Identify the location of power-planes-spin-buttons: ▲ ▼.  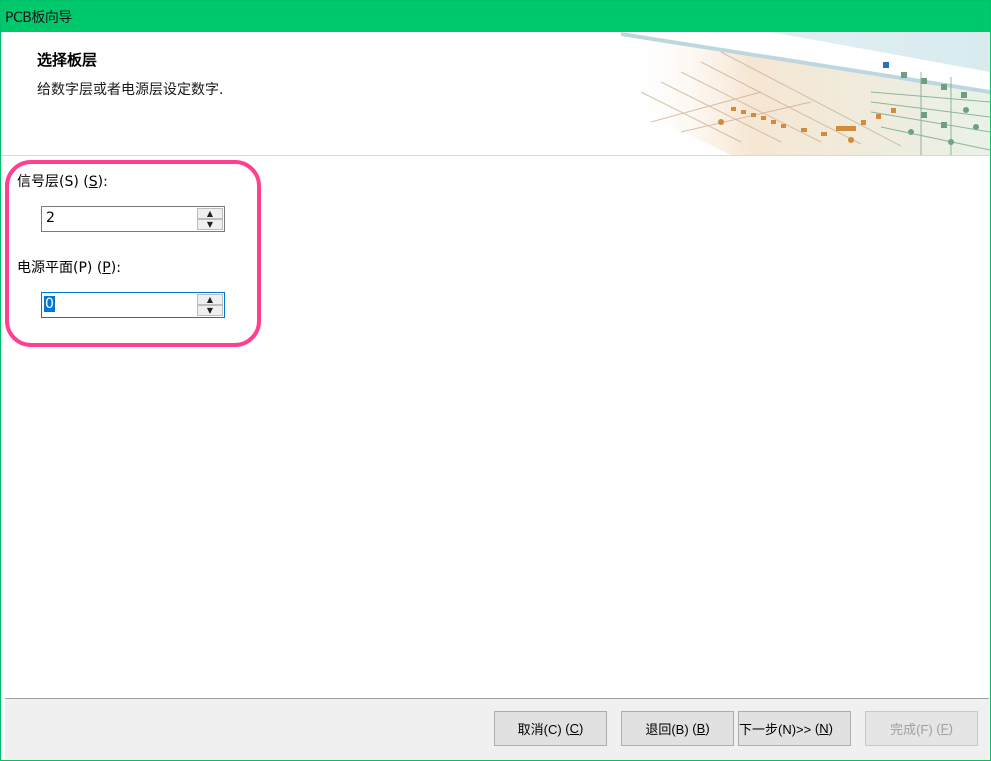
(210, 305).